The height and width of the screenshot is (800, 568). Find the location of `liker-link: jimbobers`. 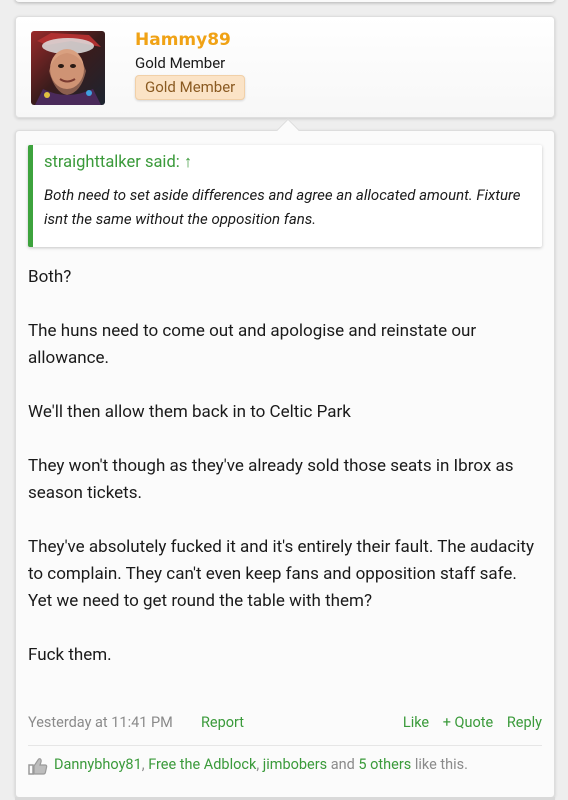

liker-link: jimbobers is located at coordinates (295, 764).